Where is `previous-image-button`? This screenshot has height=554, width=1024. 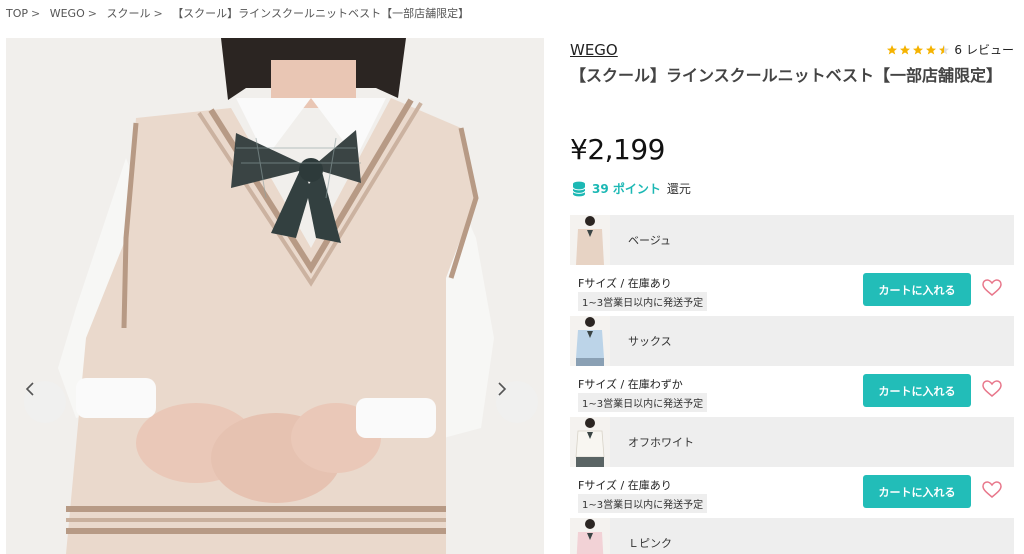
previous-image-button is located at coordinates (45, 402).